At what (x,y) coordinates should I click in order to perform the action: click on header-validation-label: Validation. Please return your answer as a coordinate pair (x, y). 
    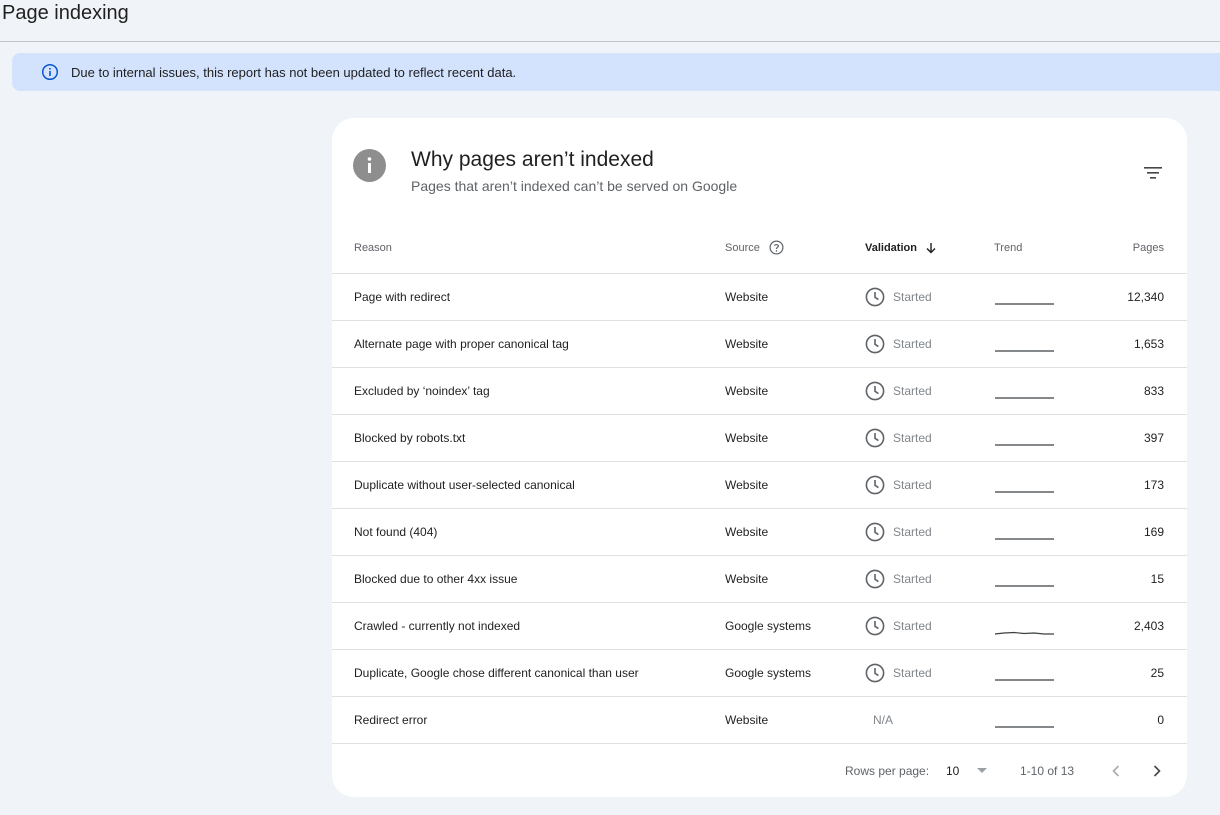
    Looking at the image, I should click on (891, 247).